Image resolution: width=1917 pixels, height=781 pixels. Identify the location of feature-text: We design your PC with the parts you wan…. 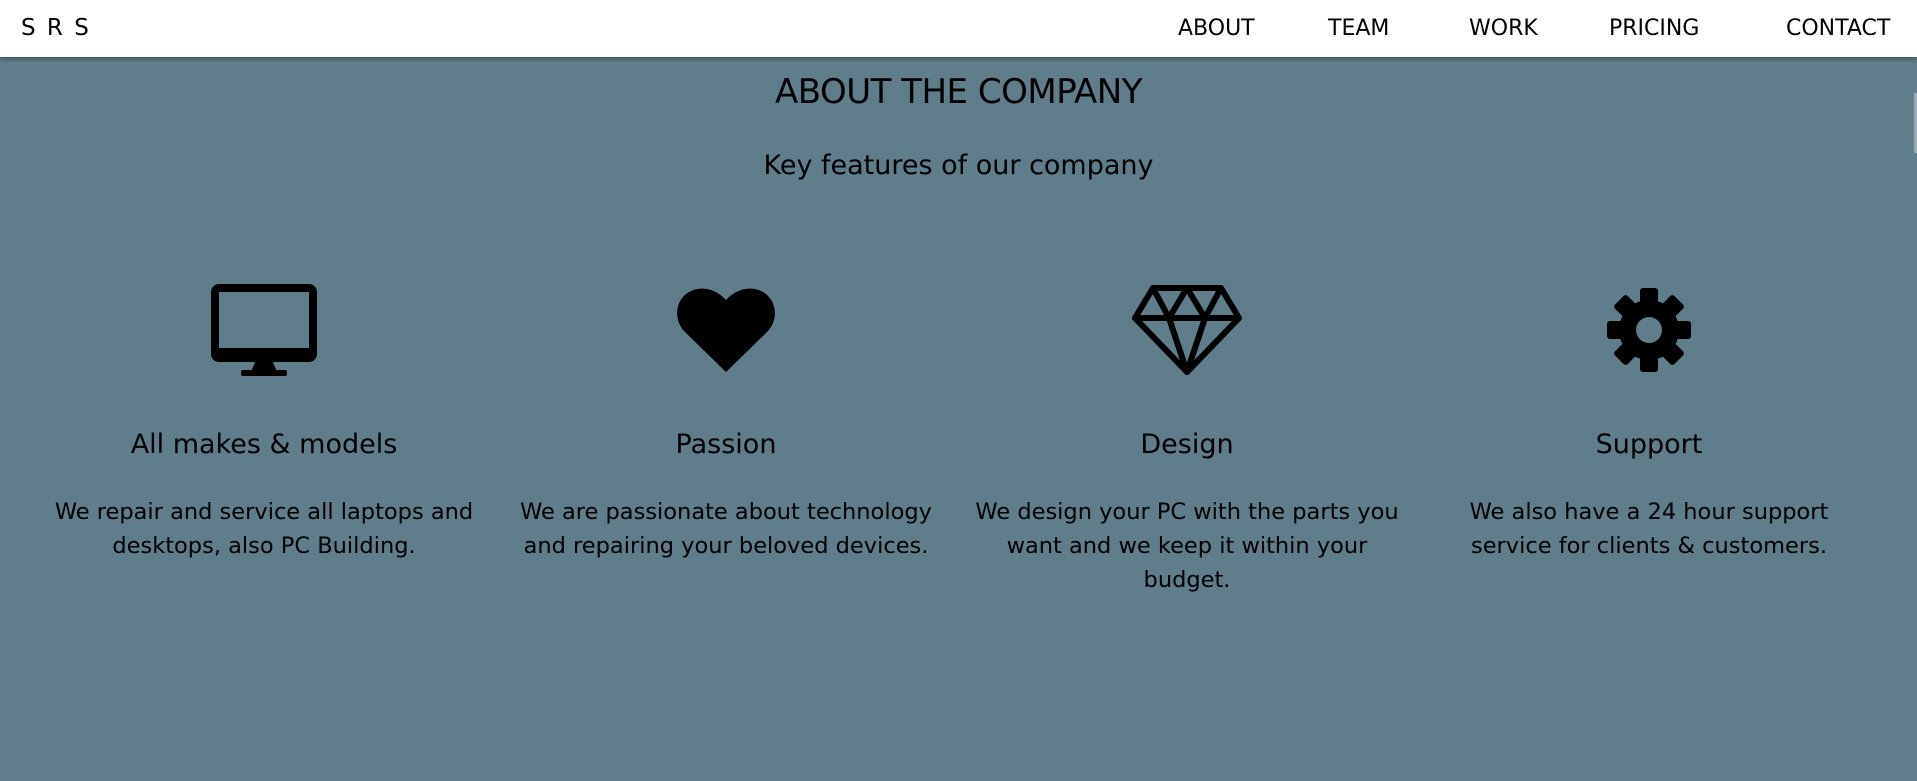
(1187, 546).